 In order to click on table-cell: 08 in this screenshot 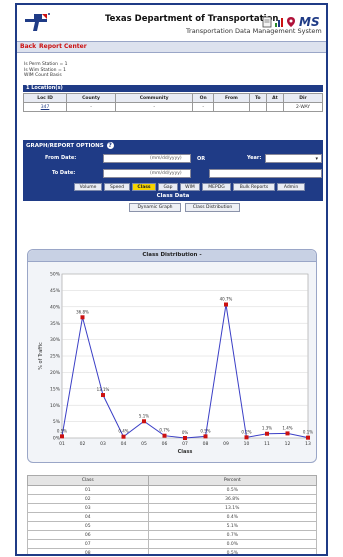, I will do `click(88, 551)`.